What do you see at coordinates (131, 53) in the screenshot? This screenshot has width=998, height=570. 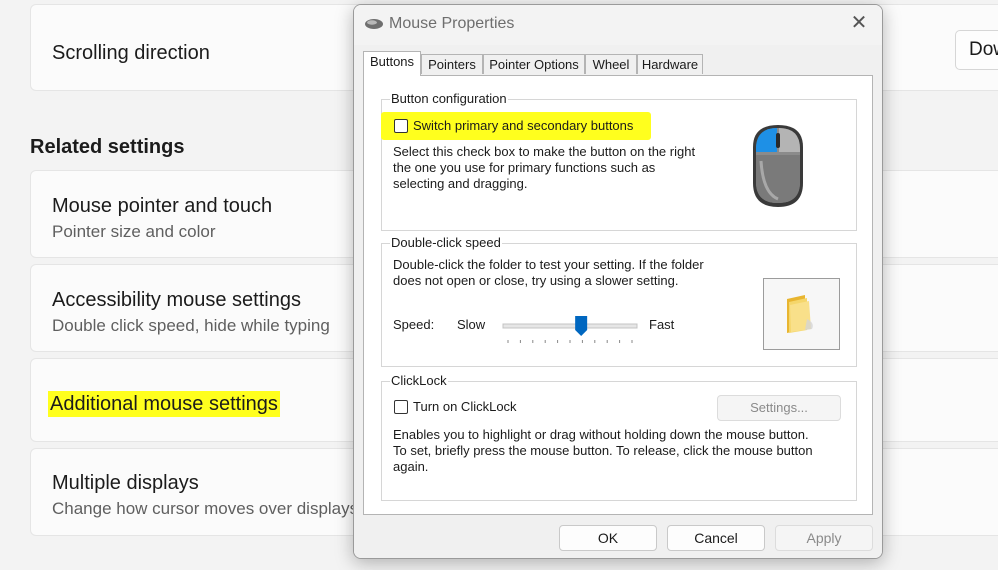 I see `scrolling-direction-label: Scrolling direction` at bounding box center [131, 53].